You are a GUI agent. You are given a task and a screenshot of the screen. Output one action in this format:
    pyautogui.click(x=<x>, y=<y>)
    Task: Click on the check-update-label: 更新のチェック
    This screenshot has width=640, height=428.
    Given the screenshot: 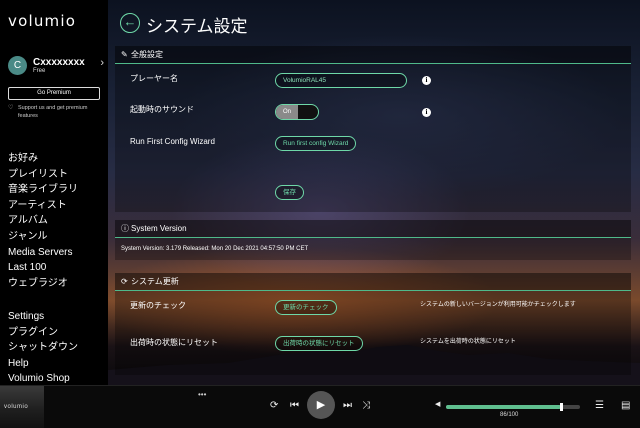 What is the action you would take?
    pyautogui.click(x=158, y=305)
    